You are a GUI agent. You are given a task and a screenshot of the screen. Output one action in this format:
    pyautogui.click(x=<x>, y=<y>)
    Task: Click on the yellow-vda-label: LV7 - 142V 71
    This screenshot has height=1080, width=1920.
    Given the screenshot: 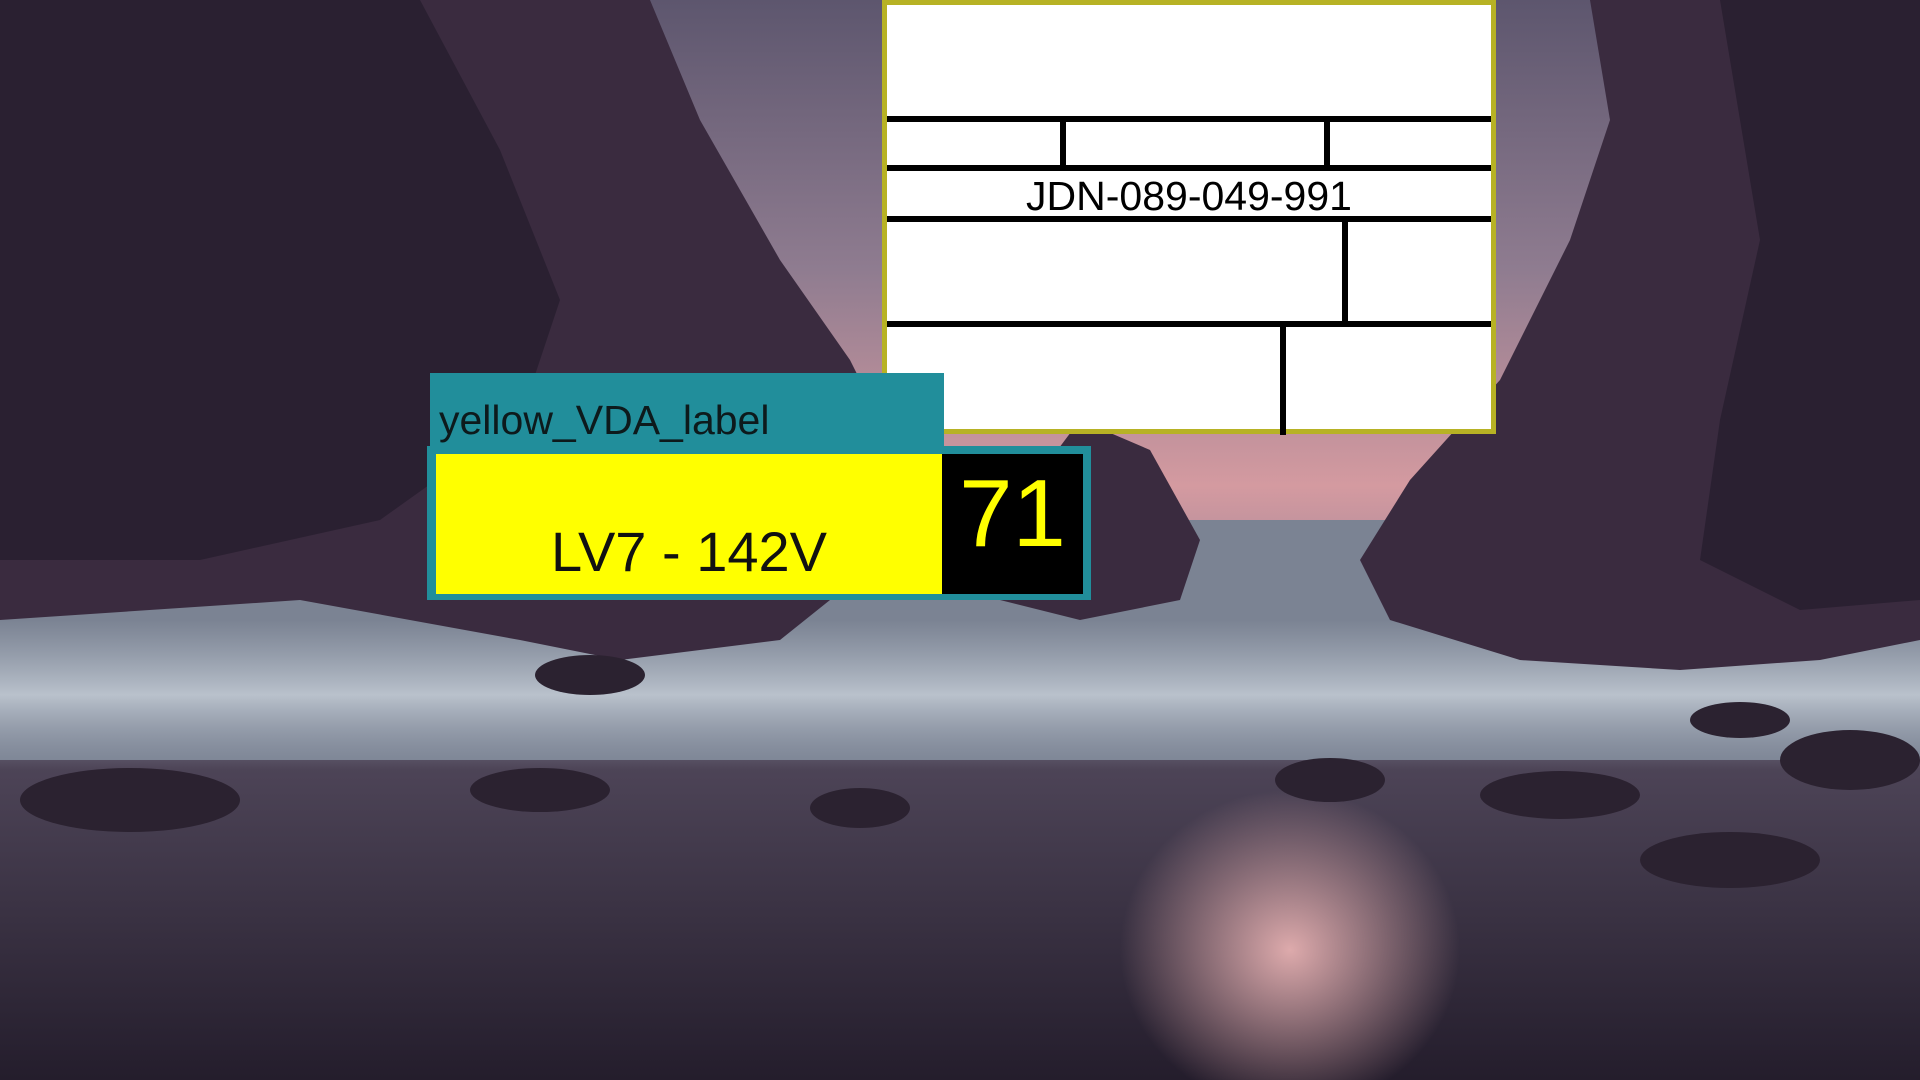 What is the action you would take?
    pyautogui.click(x=759, y=523)
    